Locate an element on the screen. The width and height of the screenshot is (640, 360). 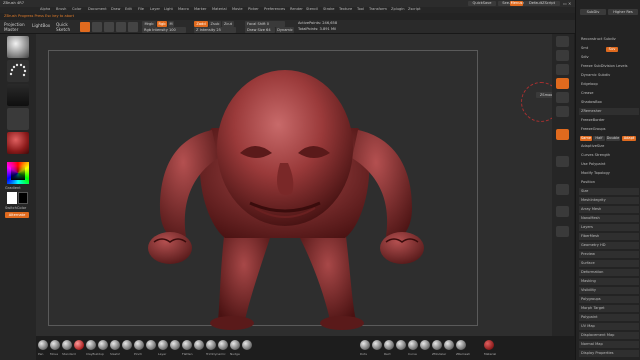
tray-row: Deformation is located at coordinates (609, 272).